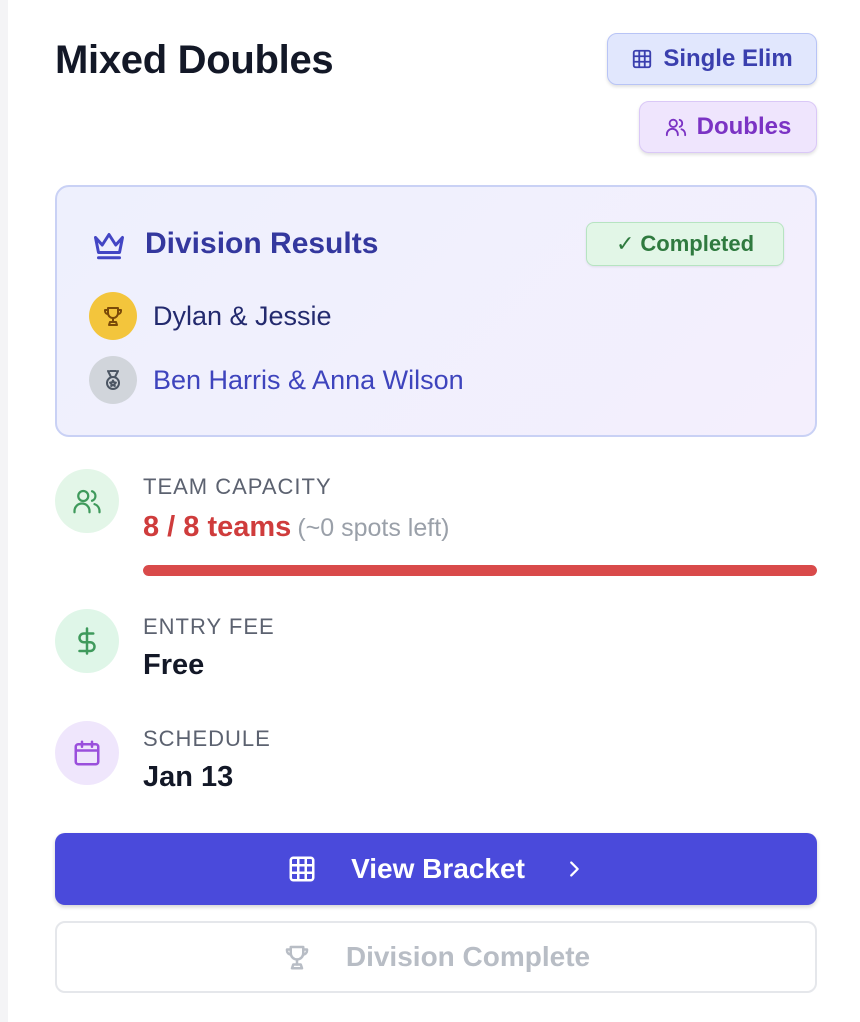 This screenshot has width=860, height=1022. Describe the element at coordinates (728, 58) in the screenshot. I see `format-badge-label: Single Elim` at that location.